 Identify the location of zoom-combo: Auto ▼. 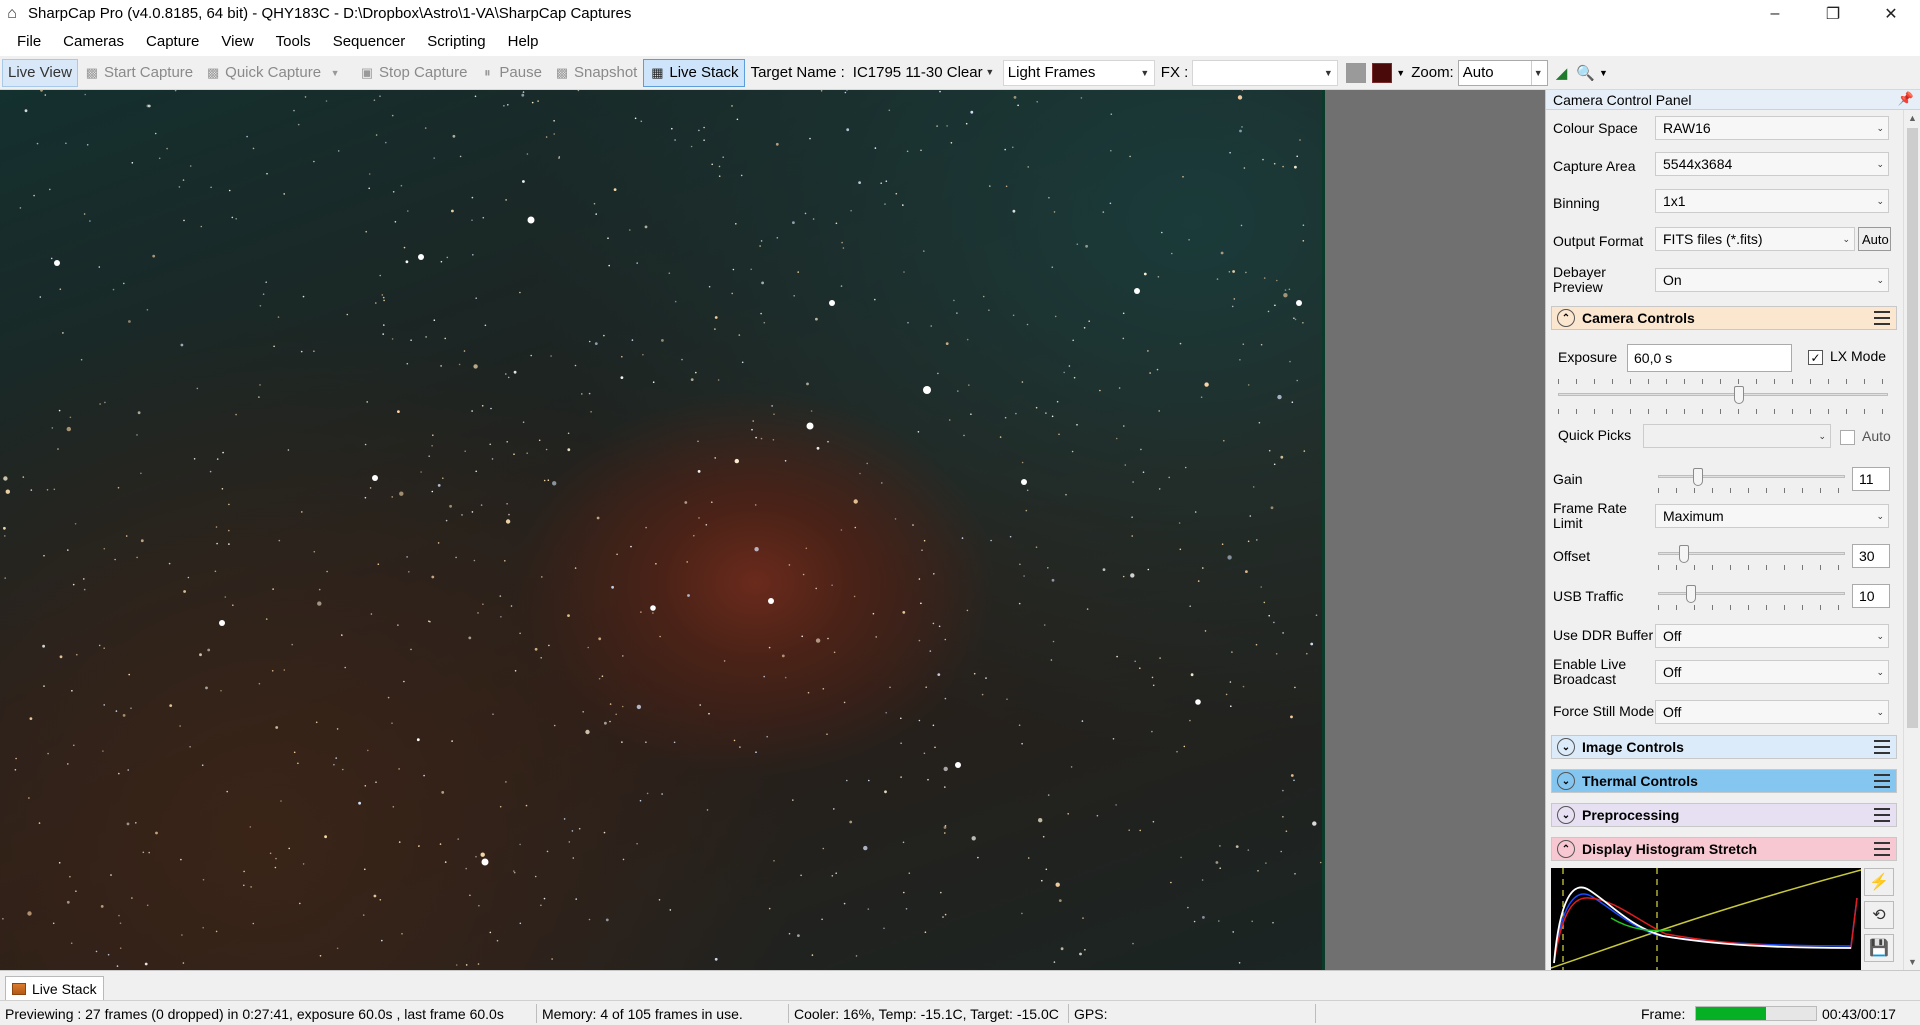
(1502, 72).